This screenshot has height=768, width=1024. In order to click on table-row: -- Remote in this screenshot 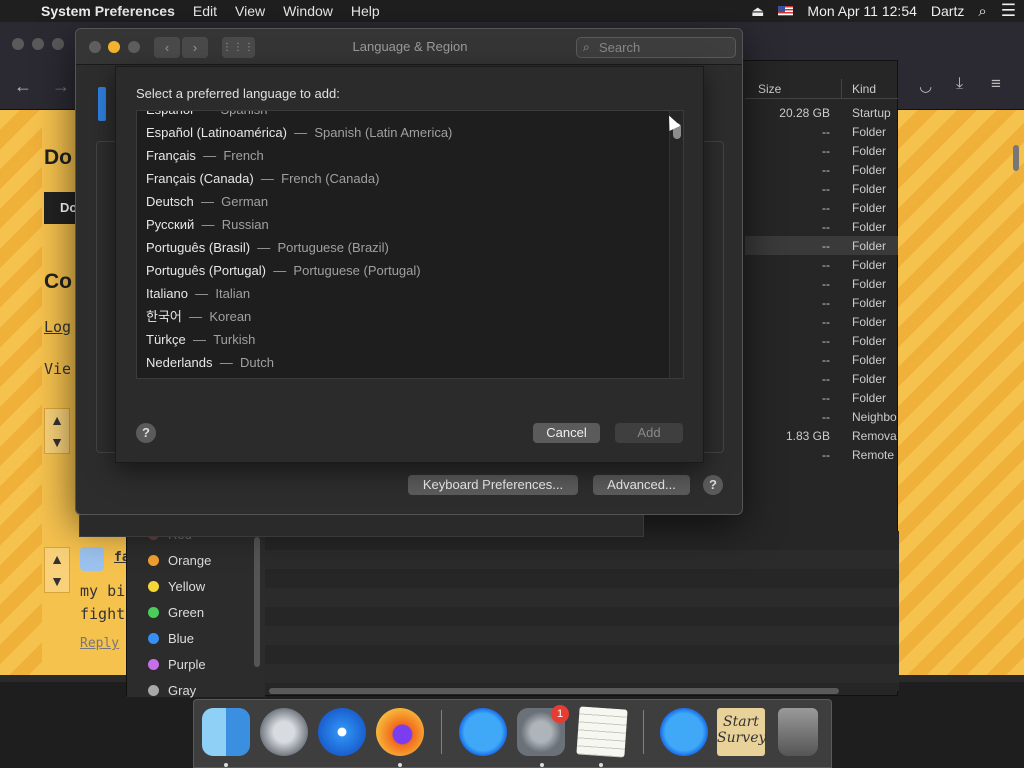, I will do `click(821, 454)`.